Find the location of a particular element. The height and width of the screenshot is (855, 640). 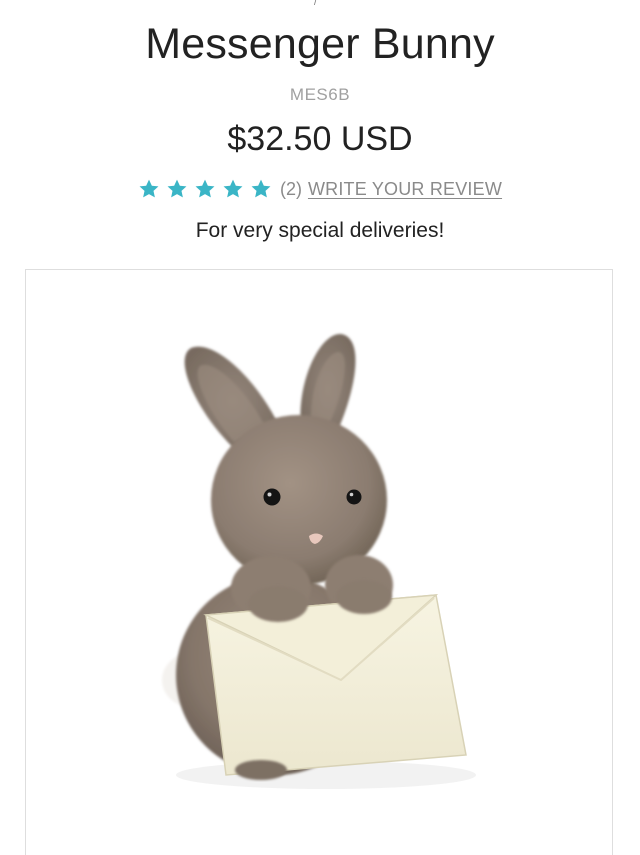

rating-row: (2) WRITE YOUR REVIEW is located at coordinates (320, 189).